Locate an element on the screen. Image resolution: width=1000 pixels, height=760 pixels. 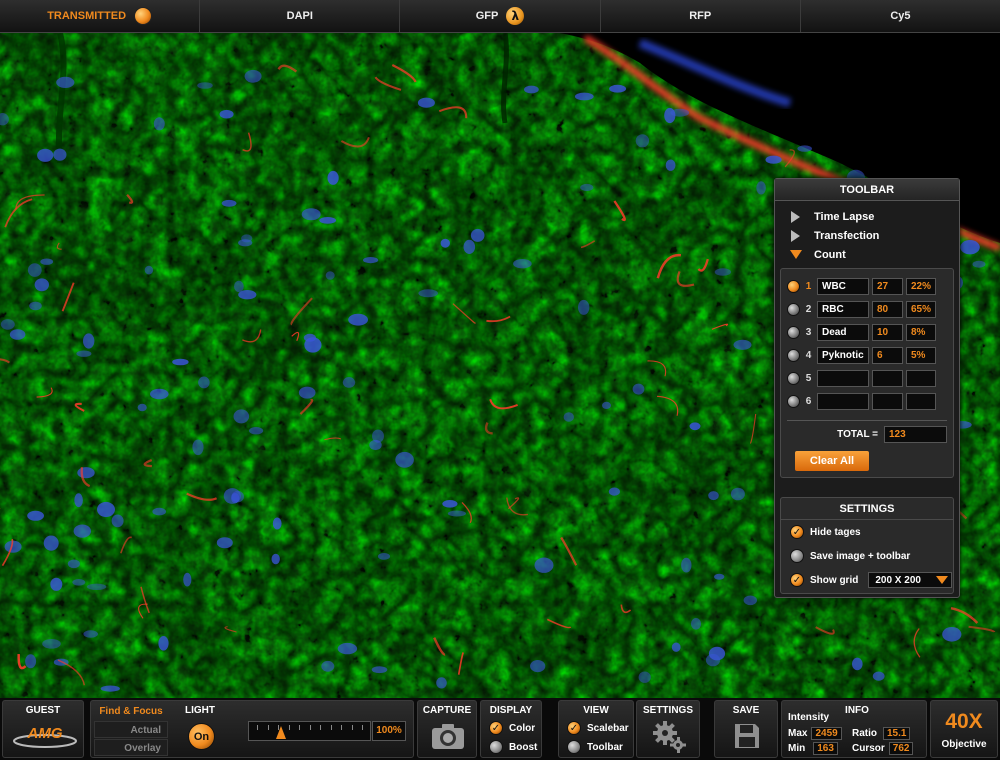
ratio-value: 15.1 is located at coordinates (897, 733).